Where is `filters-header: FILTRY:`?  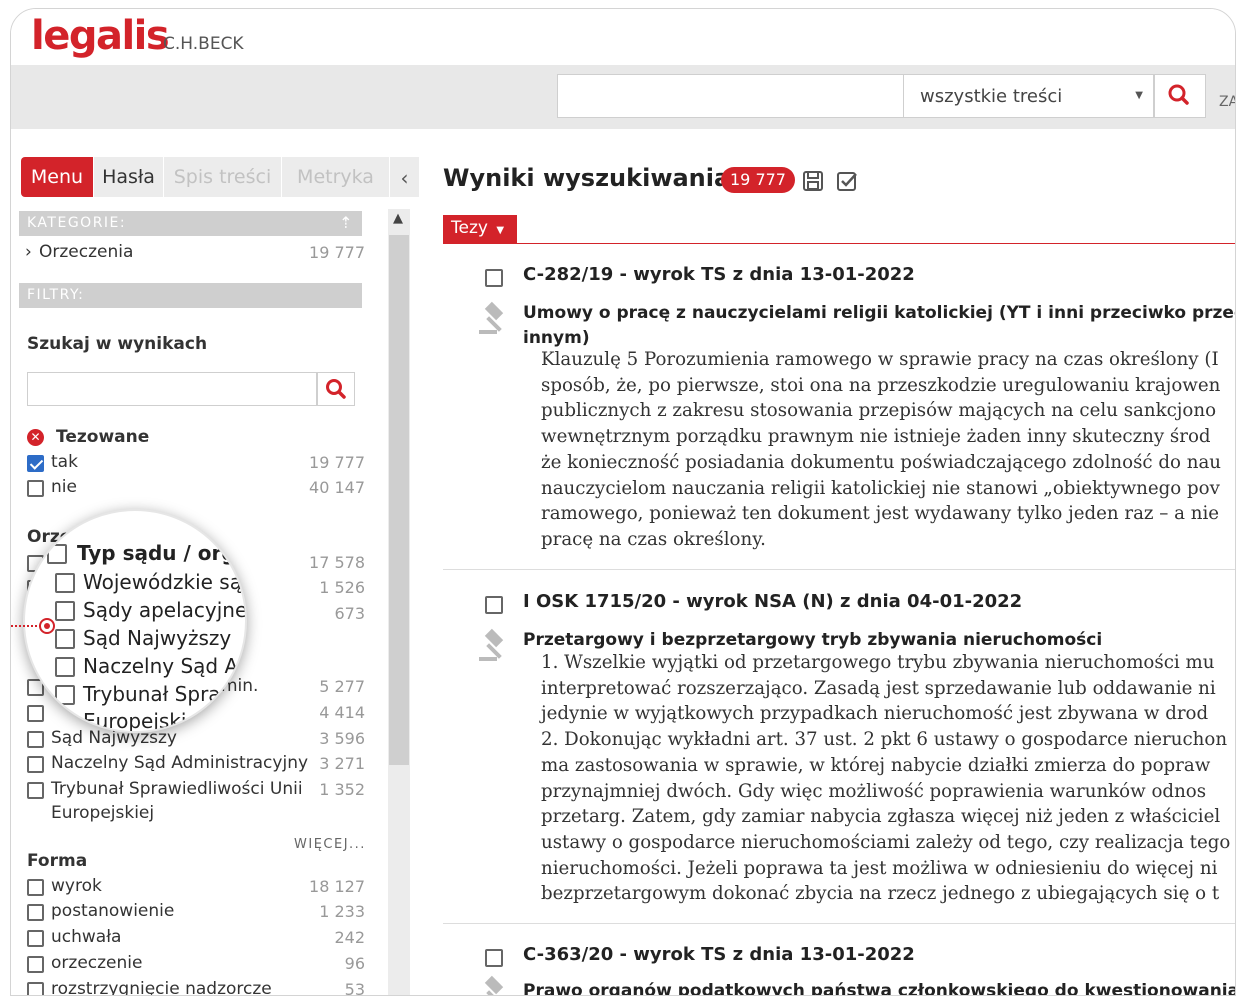 filters-header: FILTRY: is located at coordinates (190, 295).